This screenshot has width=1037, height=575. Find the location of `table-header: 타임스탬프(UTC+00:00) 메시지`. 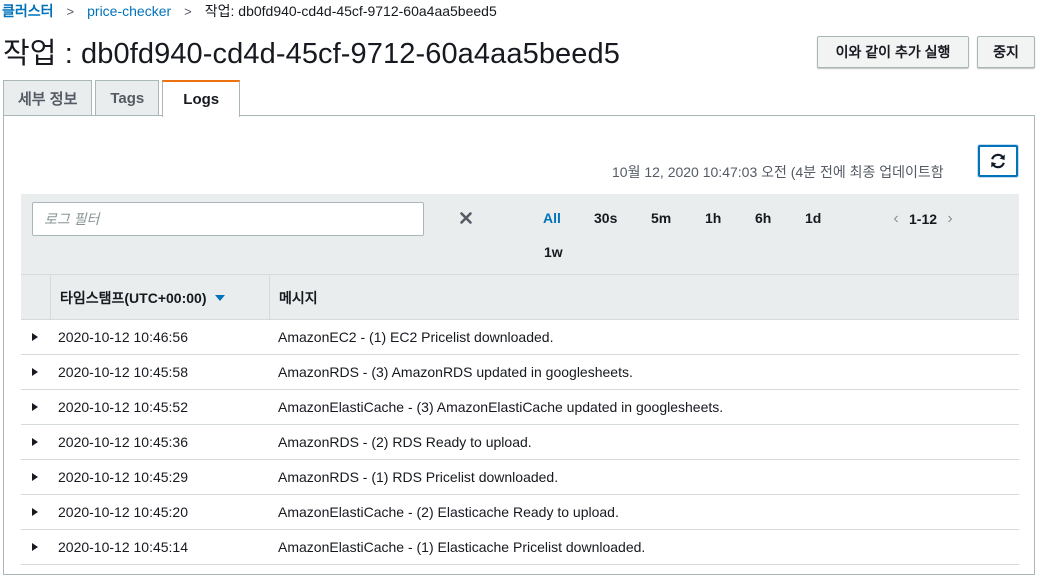

table-header: 타임스탬프(UTC+00:00) 메시지 is located at coordinates (520, 297).